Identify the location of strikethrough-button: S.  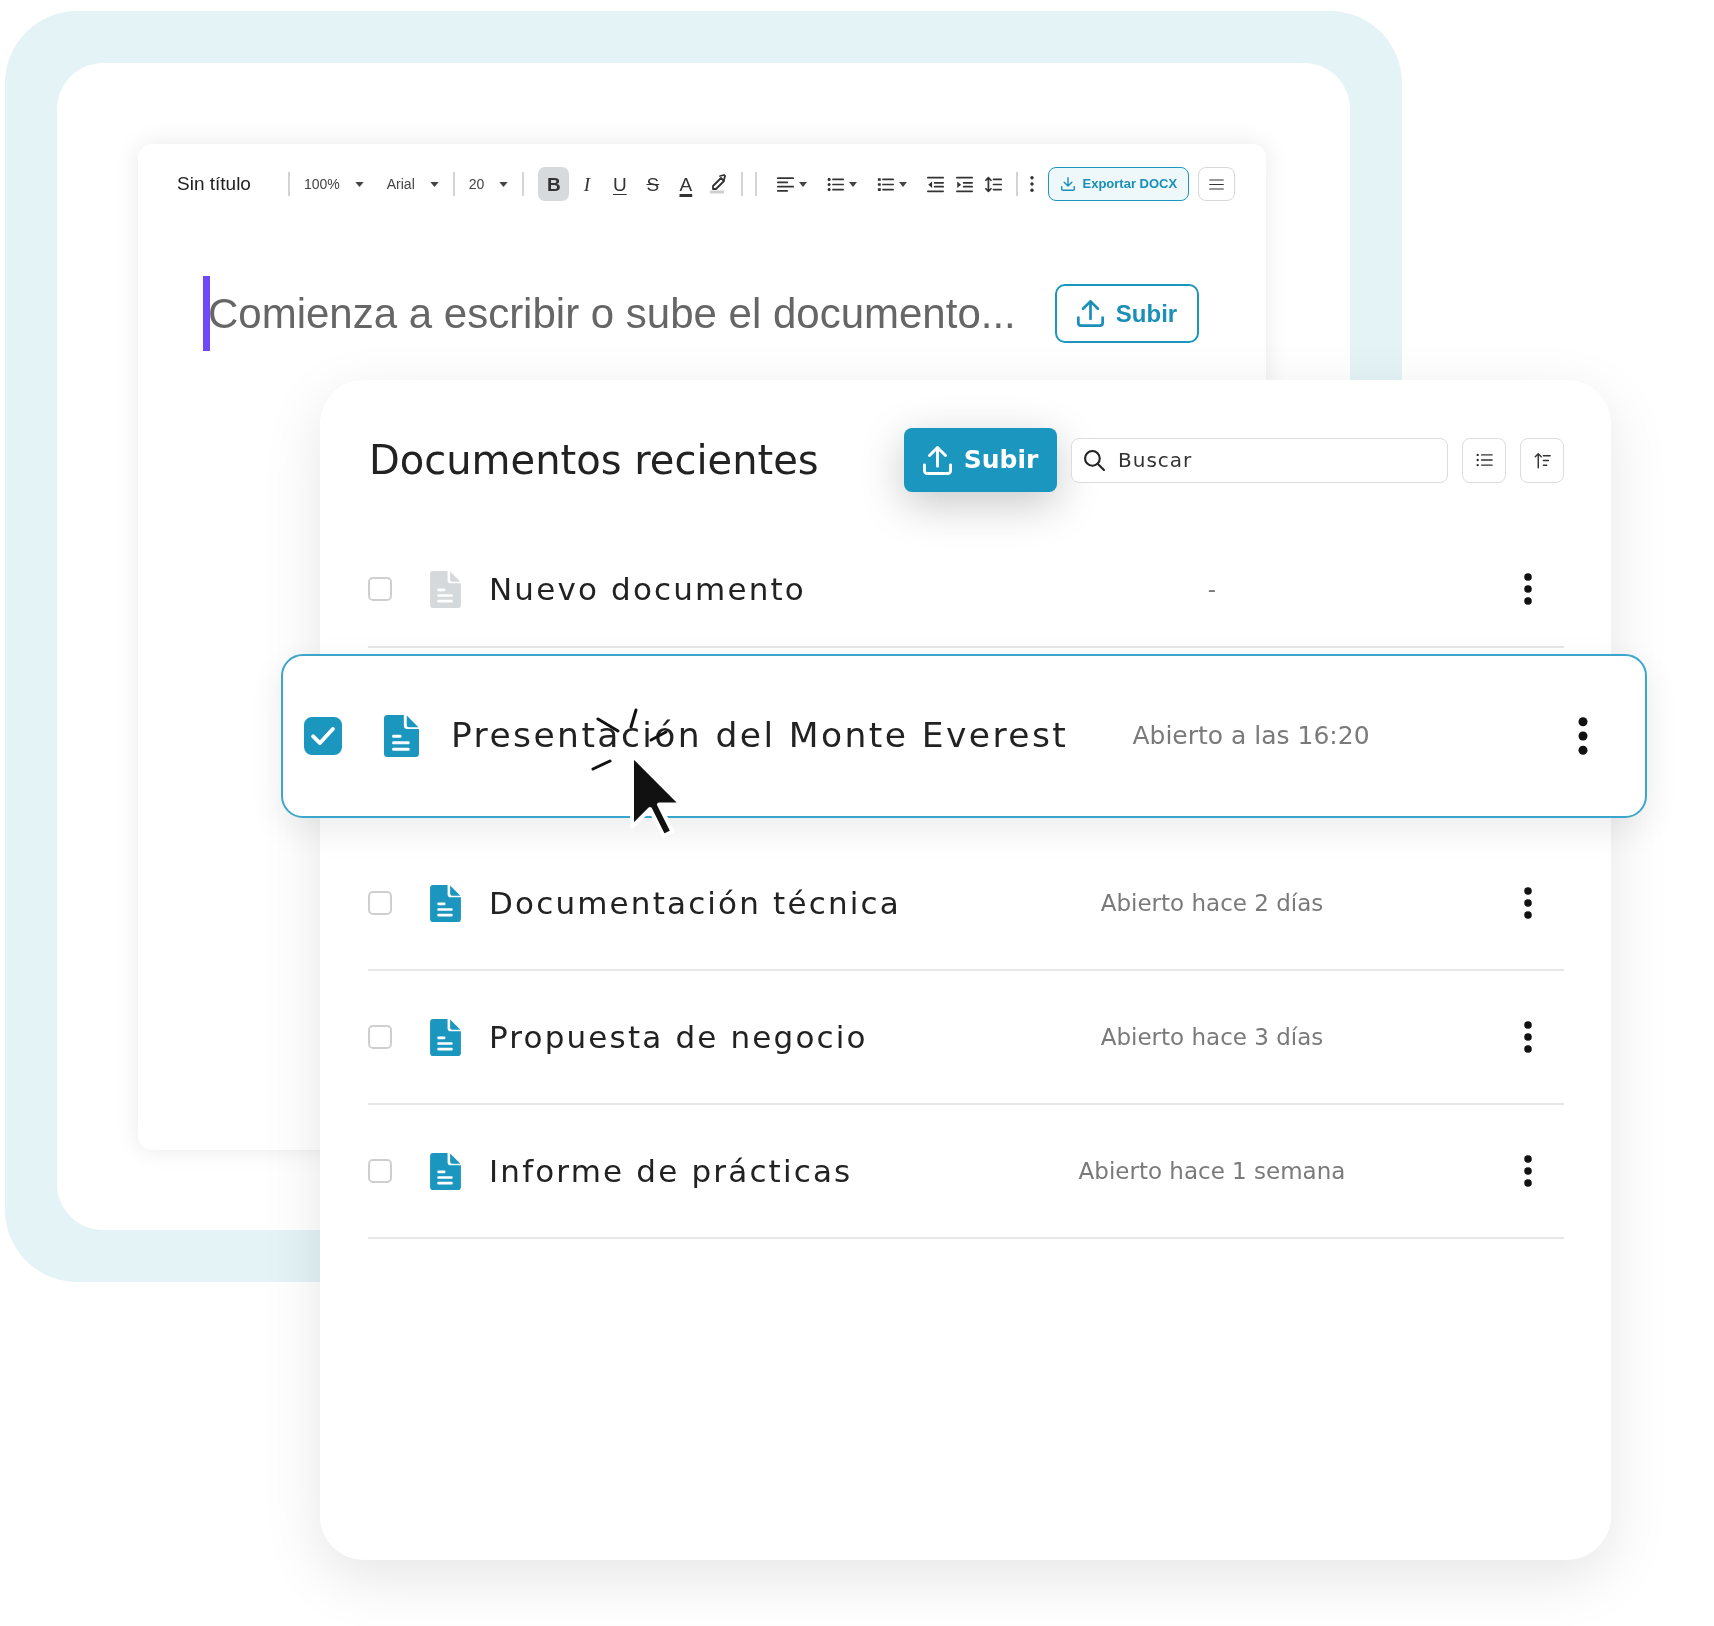
(653, 184).